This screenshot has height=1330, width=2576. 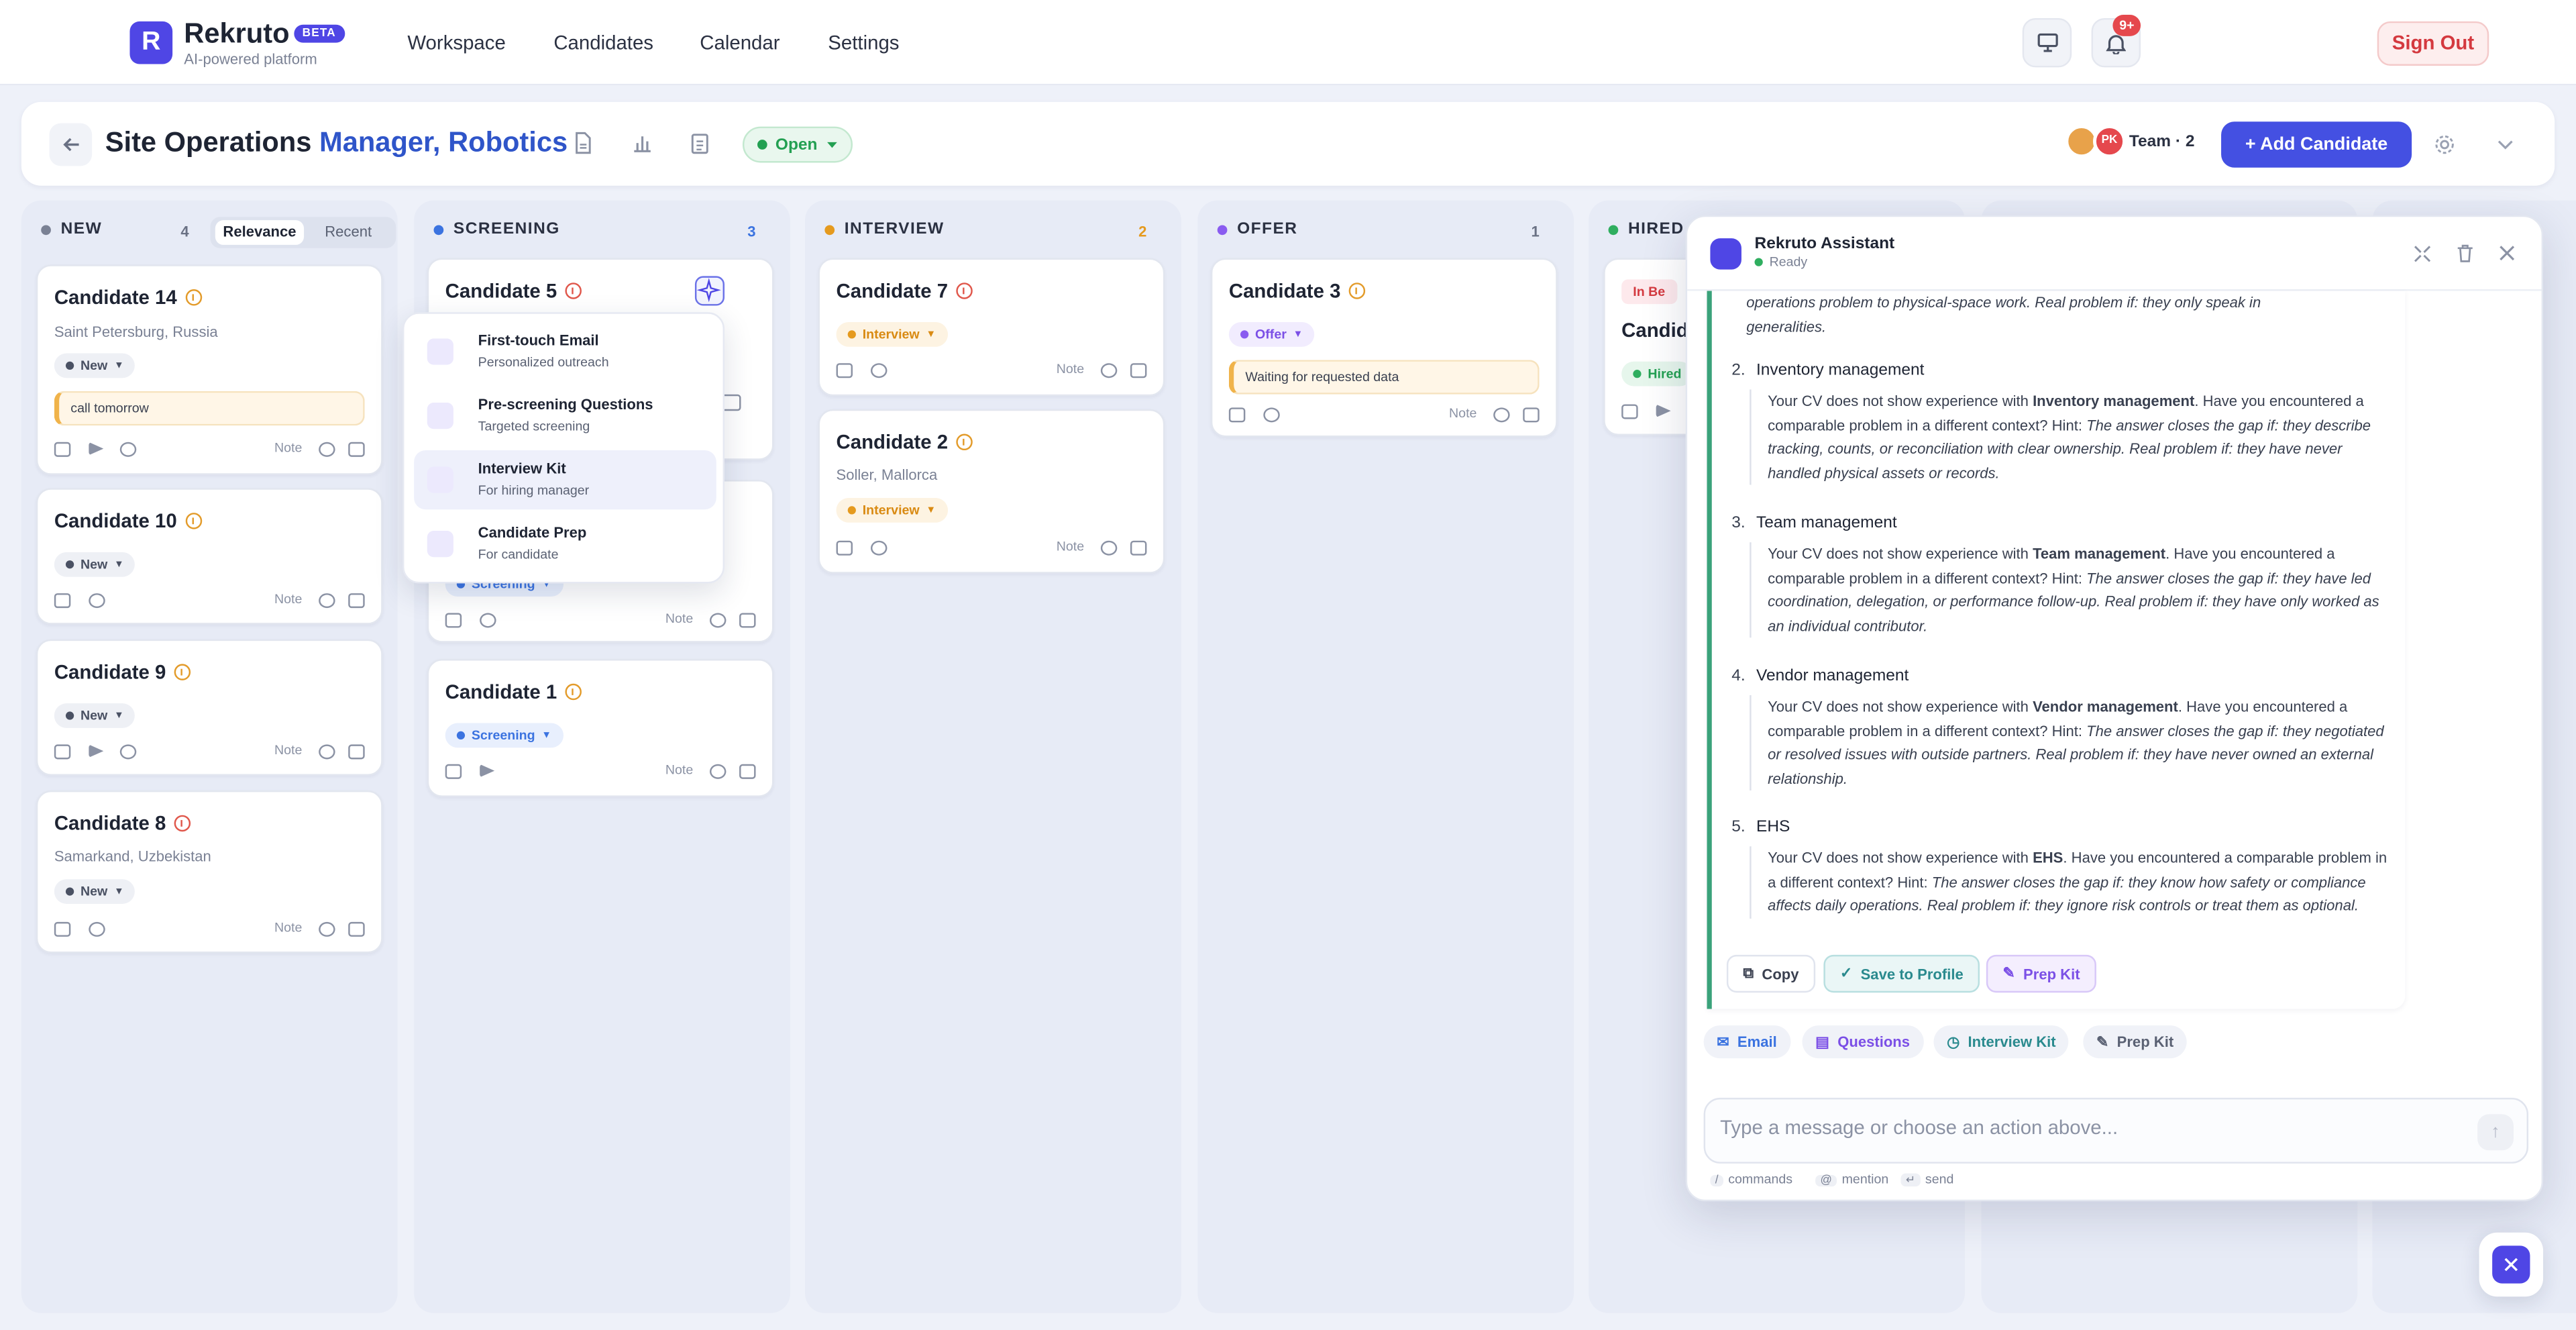 What do you see at coordinates (2444, 144) in the screenshot?
I see `gear-icon` at bounding box center [2444, 144].